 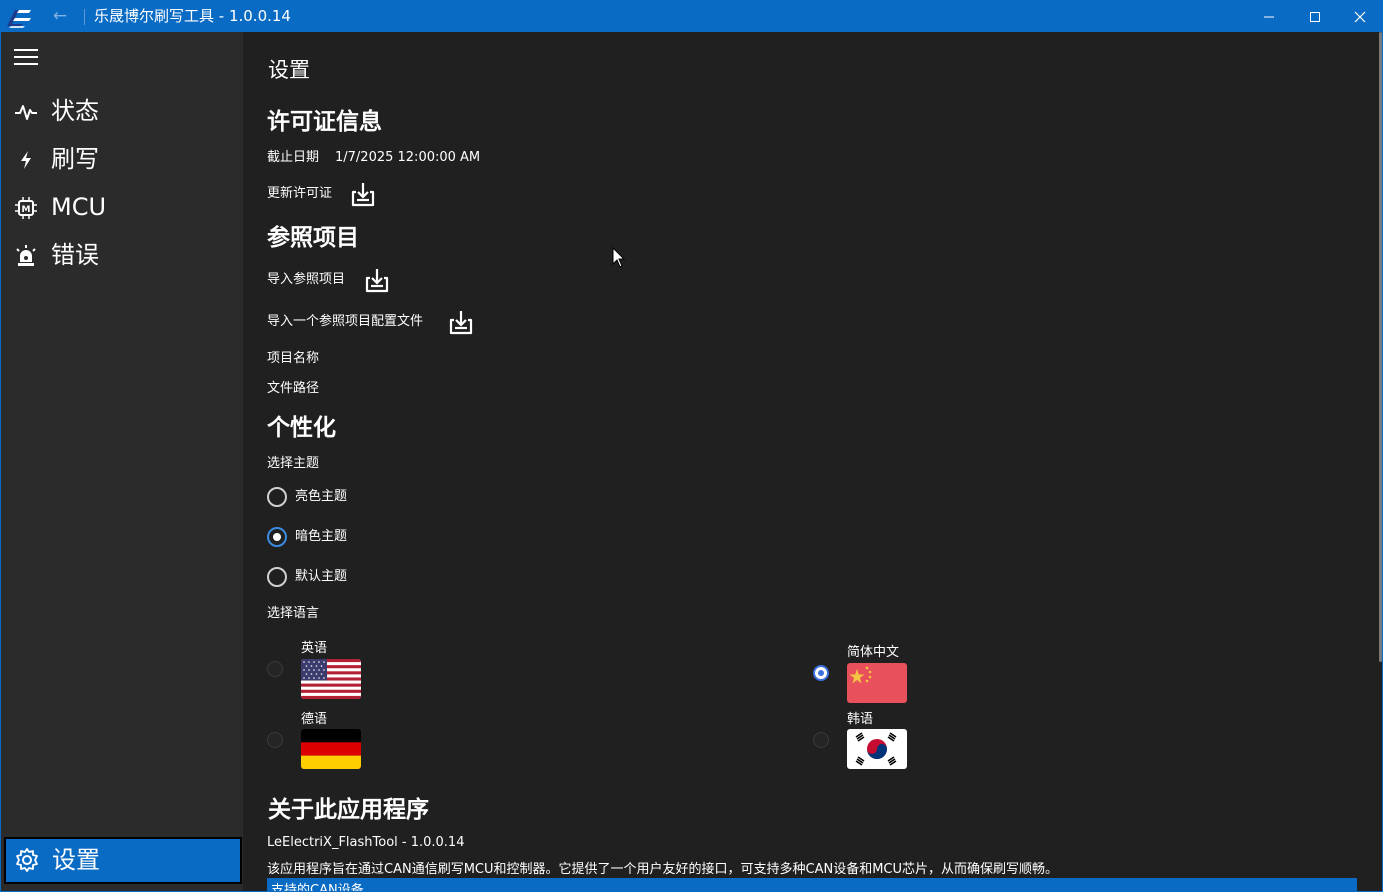 What do you see at coordinates (26, 256) in the screenshot?
I see `alarm-light-icon` at bounding box center [26, 256].